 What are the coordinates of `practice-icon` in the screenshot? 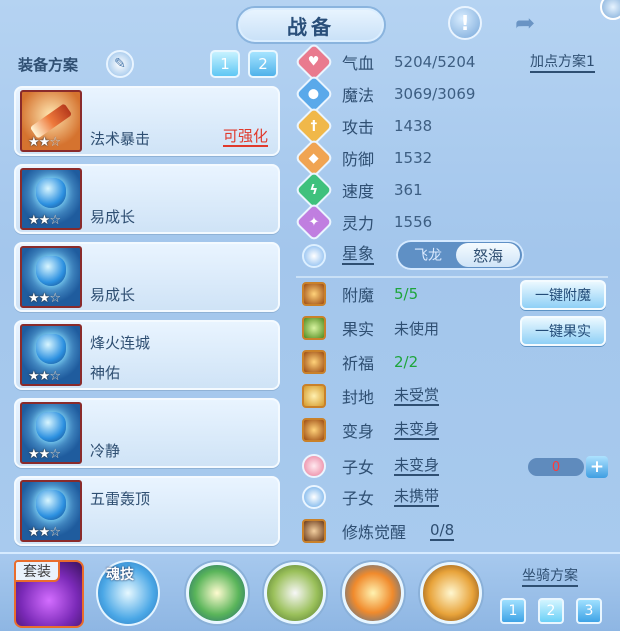 It's located at (314, 531).